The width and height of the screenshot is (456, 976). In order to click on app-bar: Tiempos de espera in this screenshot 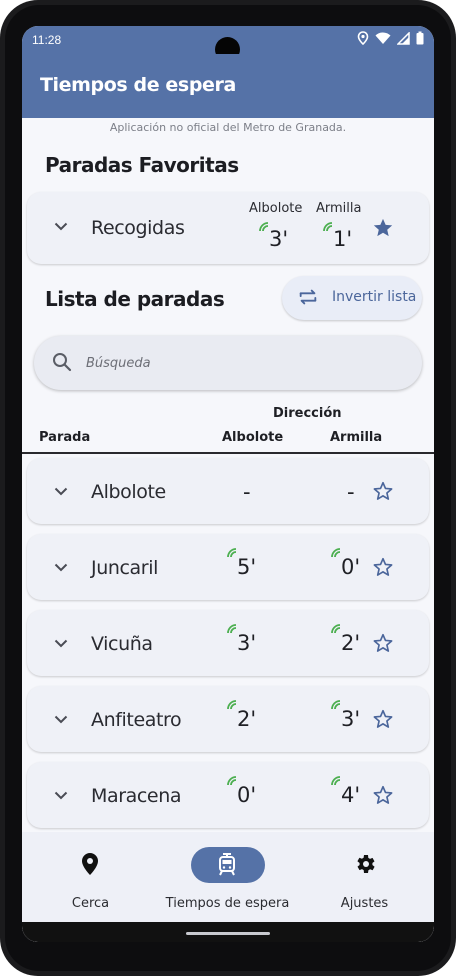, I will do `click(228, 86)`.